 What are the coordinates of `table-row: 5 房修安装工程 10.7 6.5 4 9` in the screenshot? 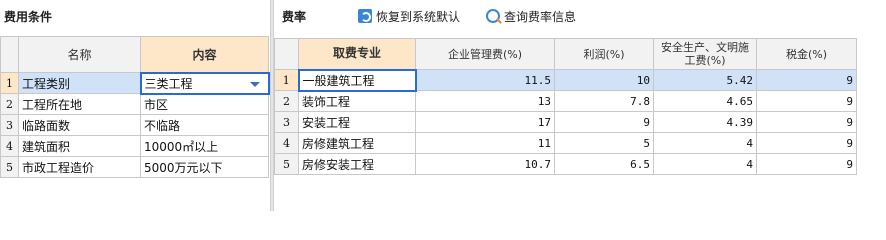 It's located at (565, 164).